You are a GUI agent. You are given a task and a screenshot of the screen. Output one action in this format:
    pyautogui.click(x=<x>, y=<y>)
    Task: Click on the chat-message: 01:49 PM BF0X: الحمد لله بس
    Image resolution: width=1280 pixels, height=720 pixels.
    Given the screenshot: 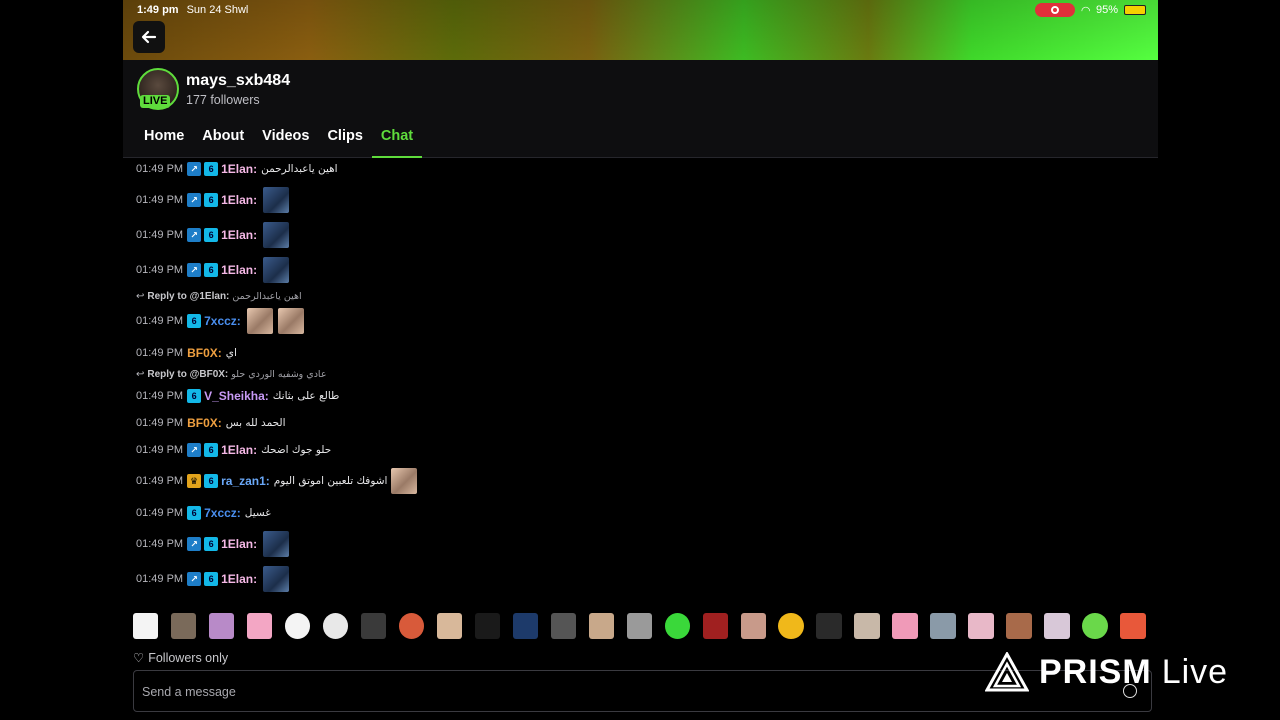 What is the action you would take?
    pyautogui.click(x=211, y=423)
    